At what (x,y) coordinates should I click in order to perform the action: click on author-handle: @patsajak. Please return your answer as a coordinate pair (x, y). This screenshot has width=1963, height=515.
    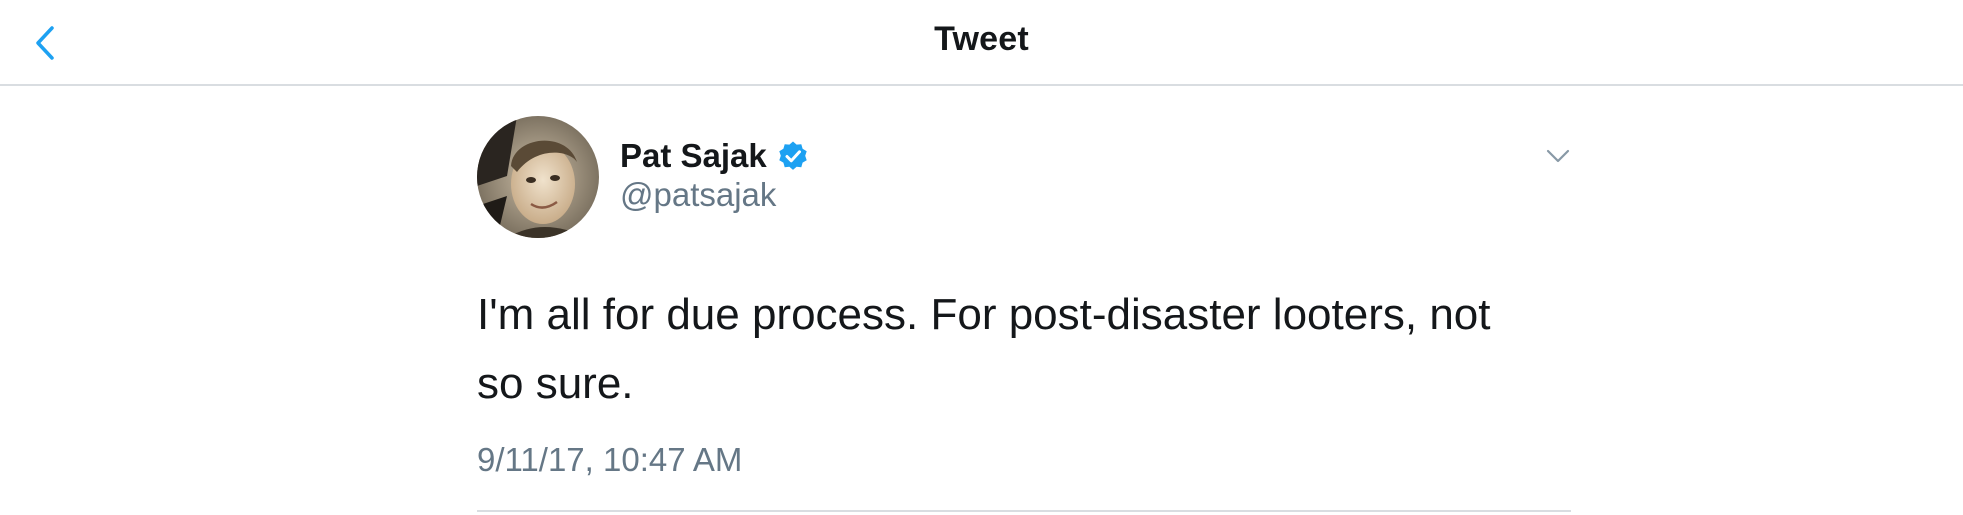
    Looking at the image, I should click on (698, 195).